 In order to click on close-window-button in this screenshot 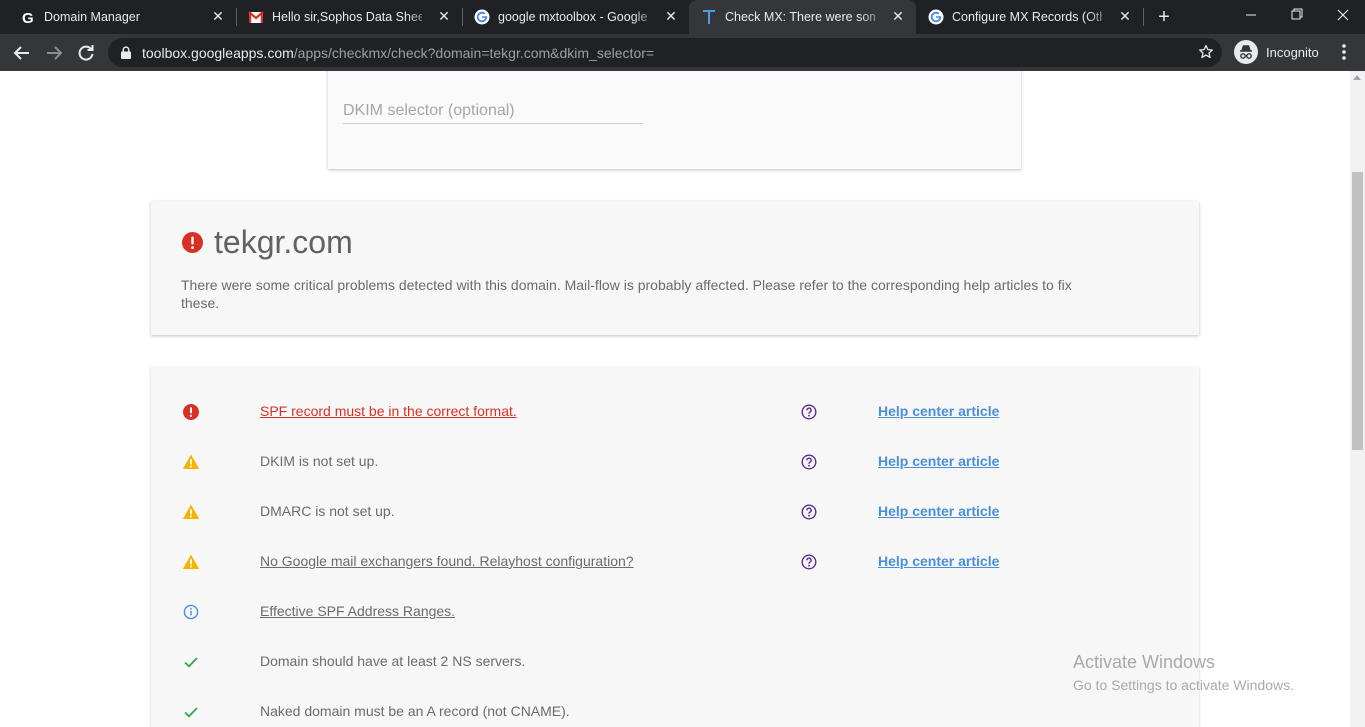, I will do `click(1342, 15)`.